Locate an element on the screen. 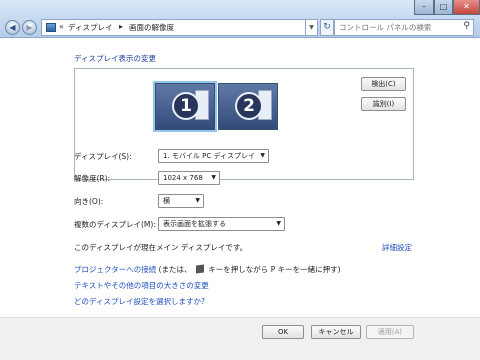 The height and width of the screenshot is (360, 480). refresh-icon: ↻ is located at coordinates (327, 27).